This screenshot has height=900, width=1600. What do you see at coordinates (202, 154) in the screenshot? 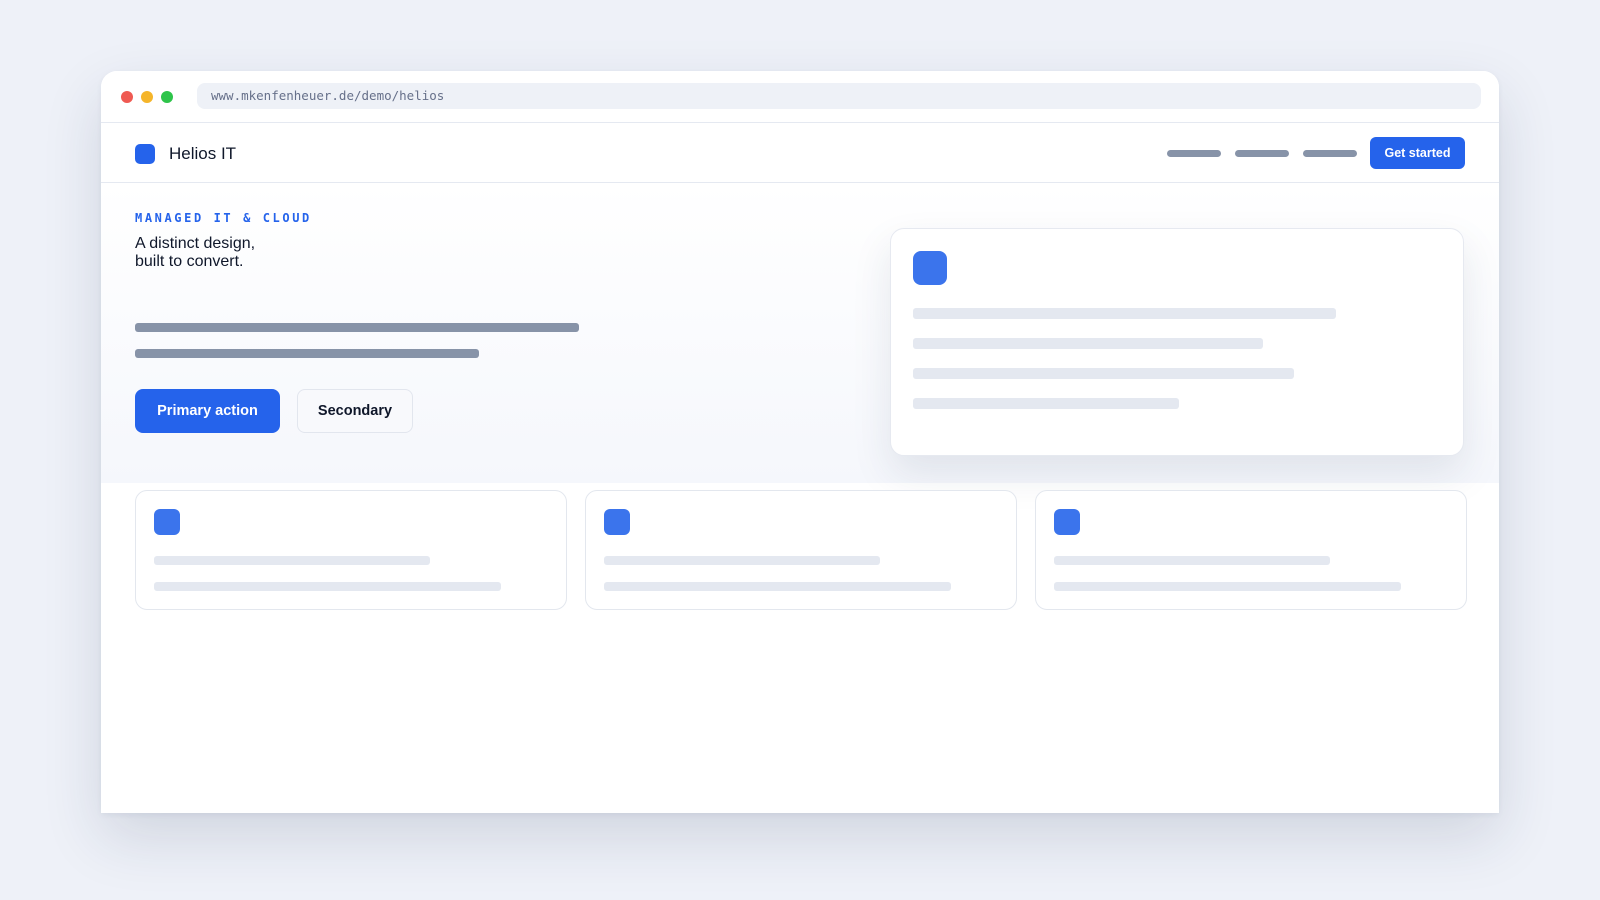
I see `brand-name: Helios IT` at bounding box center [202, 154].